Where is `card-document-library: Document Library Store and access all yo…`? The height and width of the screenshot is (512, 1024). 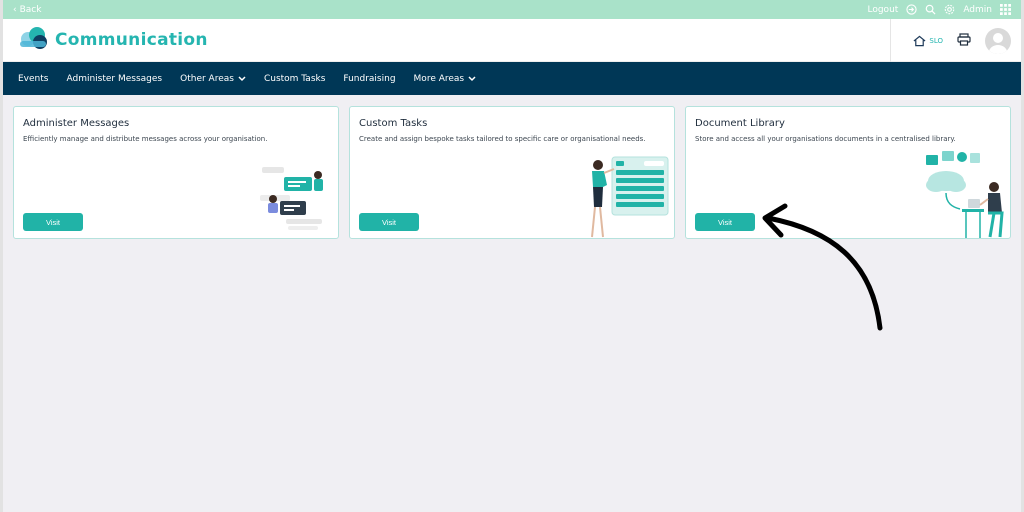
card-document-library: Document Library Store and access all yo… is located at coordinates (848, 172).